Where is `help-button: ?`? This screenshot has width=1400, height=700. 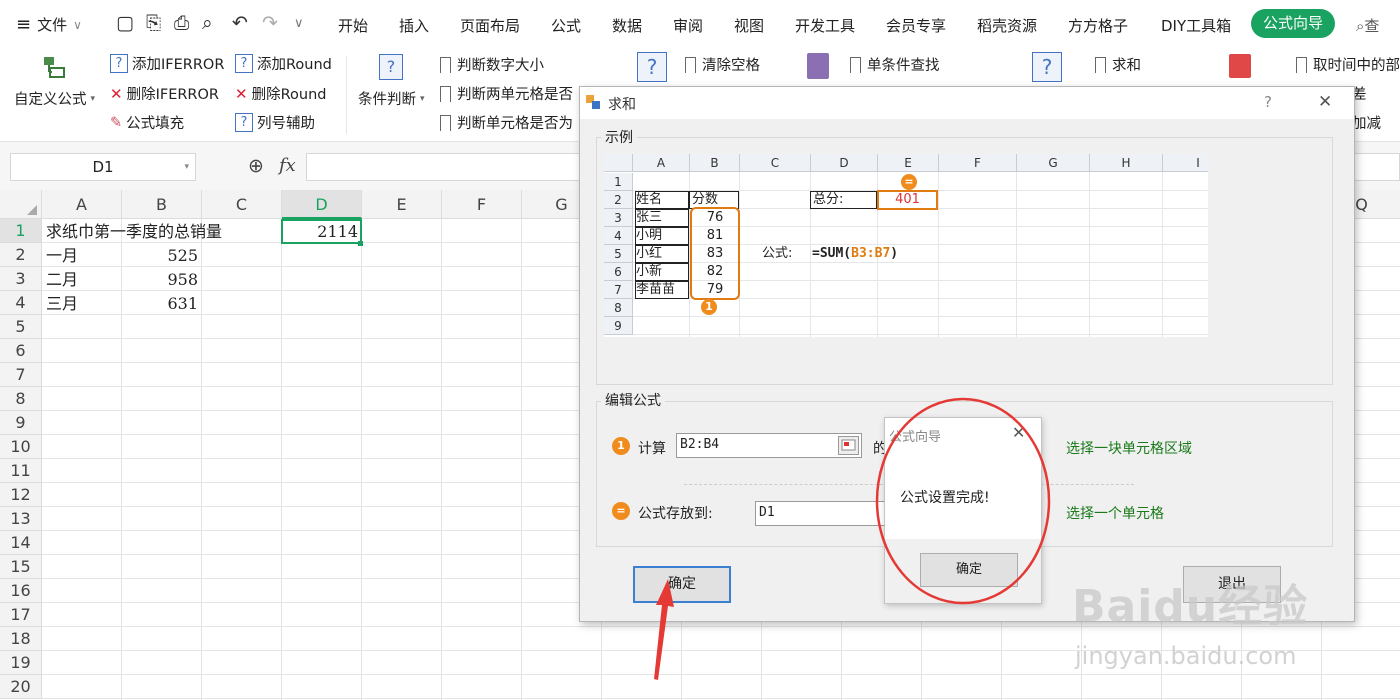 help-button: ? is located at coordinates (1268, 102).